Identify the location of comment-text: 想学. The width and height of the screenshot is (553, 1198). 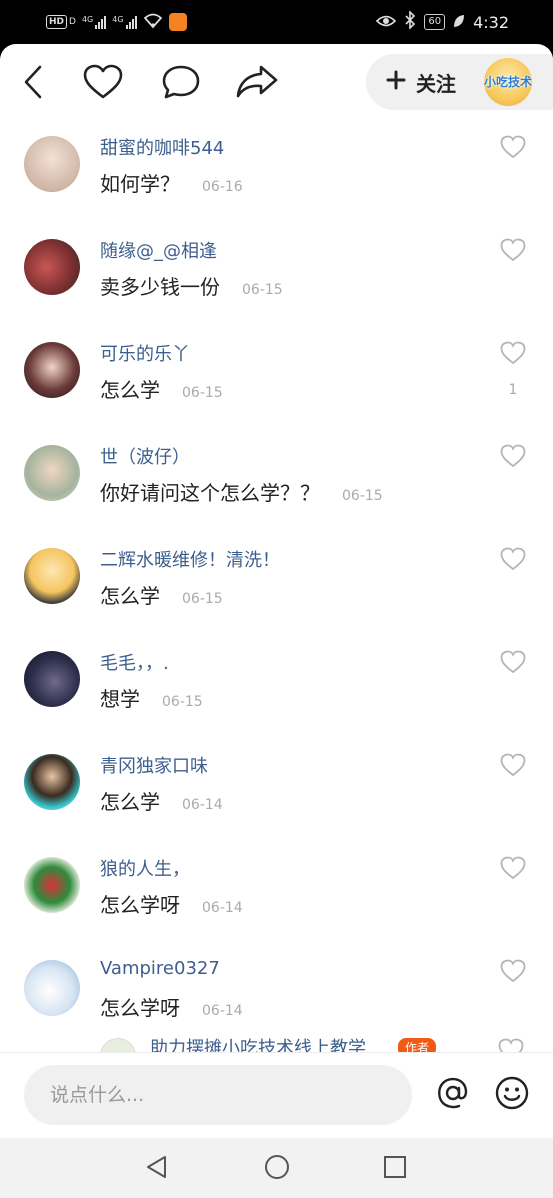
(120, 699).